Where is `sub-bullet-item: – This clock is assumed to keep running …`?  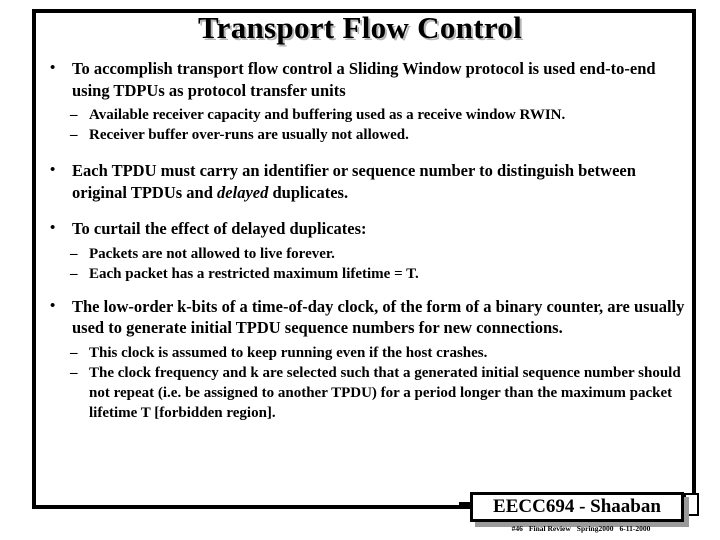 sub-bullet-item: – This clock is assumed to keep running … is located at coordinates (367, 353).